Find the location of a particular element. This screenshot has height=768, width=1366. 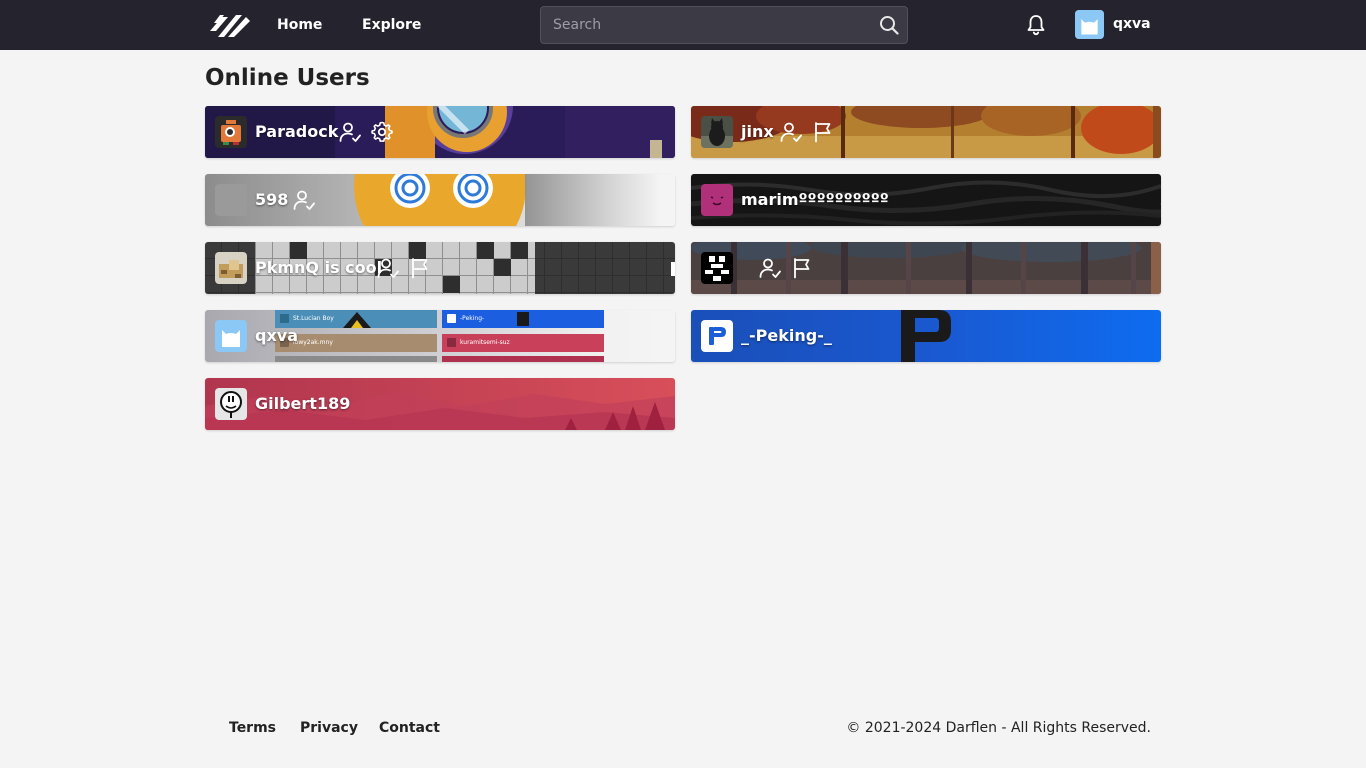

search-icon is located at coordinates (889, 25).